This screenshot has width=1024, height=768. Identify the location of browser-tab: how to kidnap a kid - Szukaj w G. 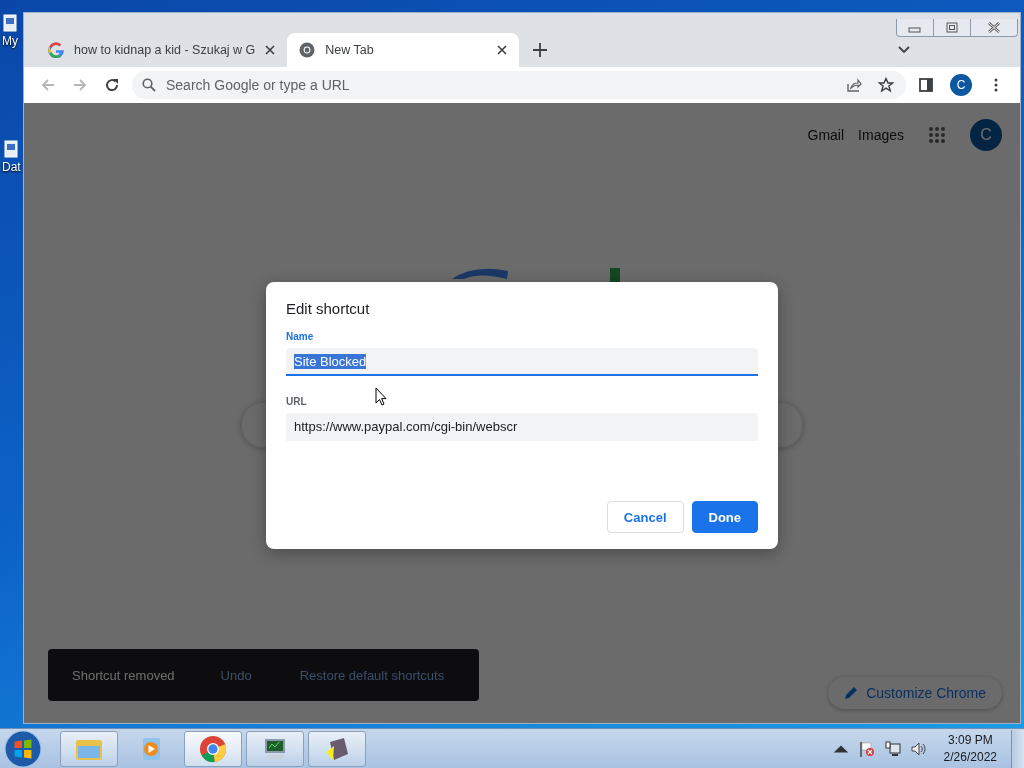
(162, 50).